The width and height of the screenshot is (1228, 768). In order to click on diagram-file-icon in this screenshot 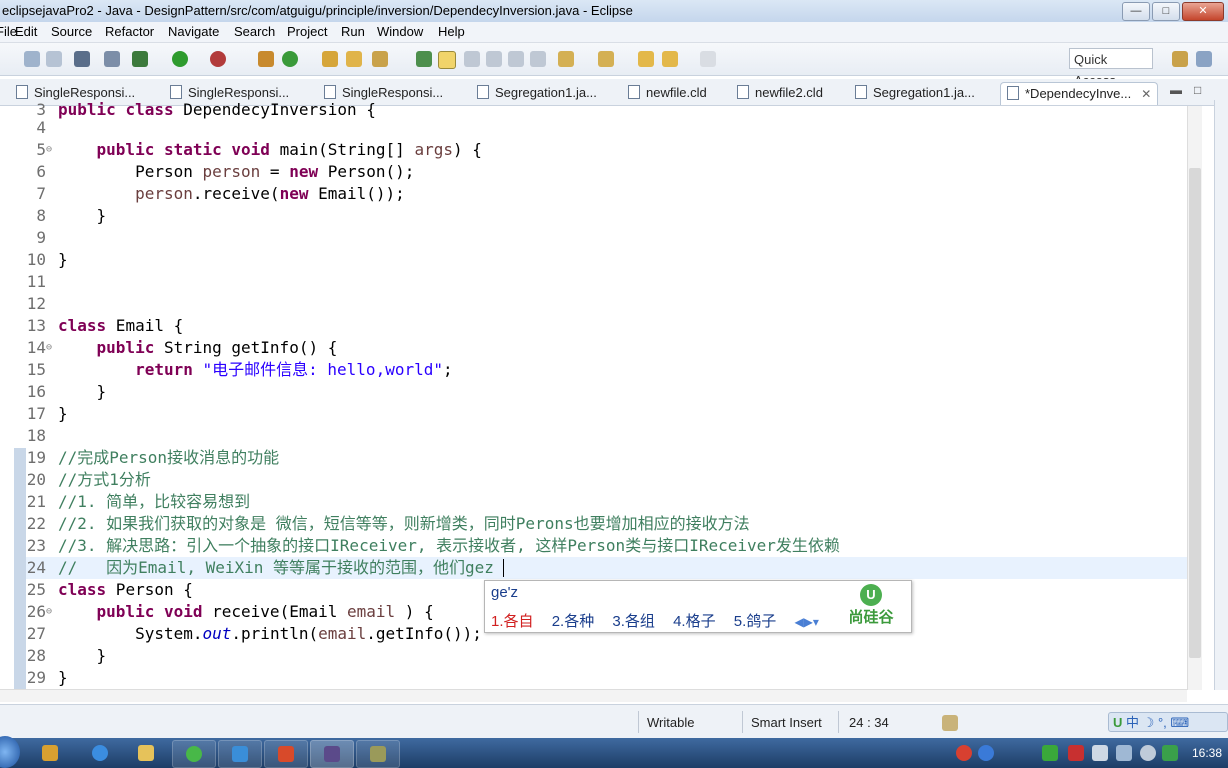, I will do `click(634, 92)`.